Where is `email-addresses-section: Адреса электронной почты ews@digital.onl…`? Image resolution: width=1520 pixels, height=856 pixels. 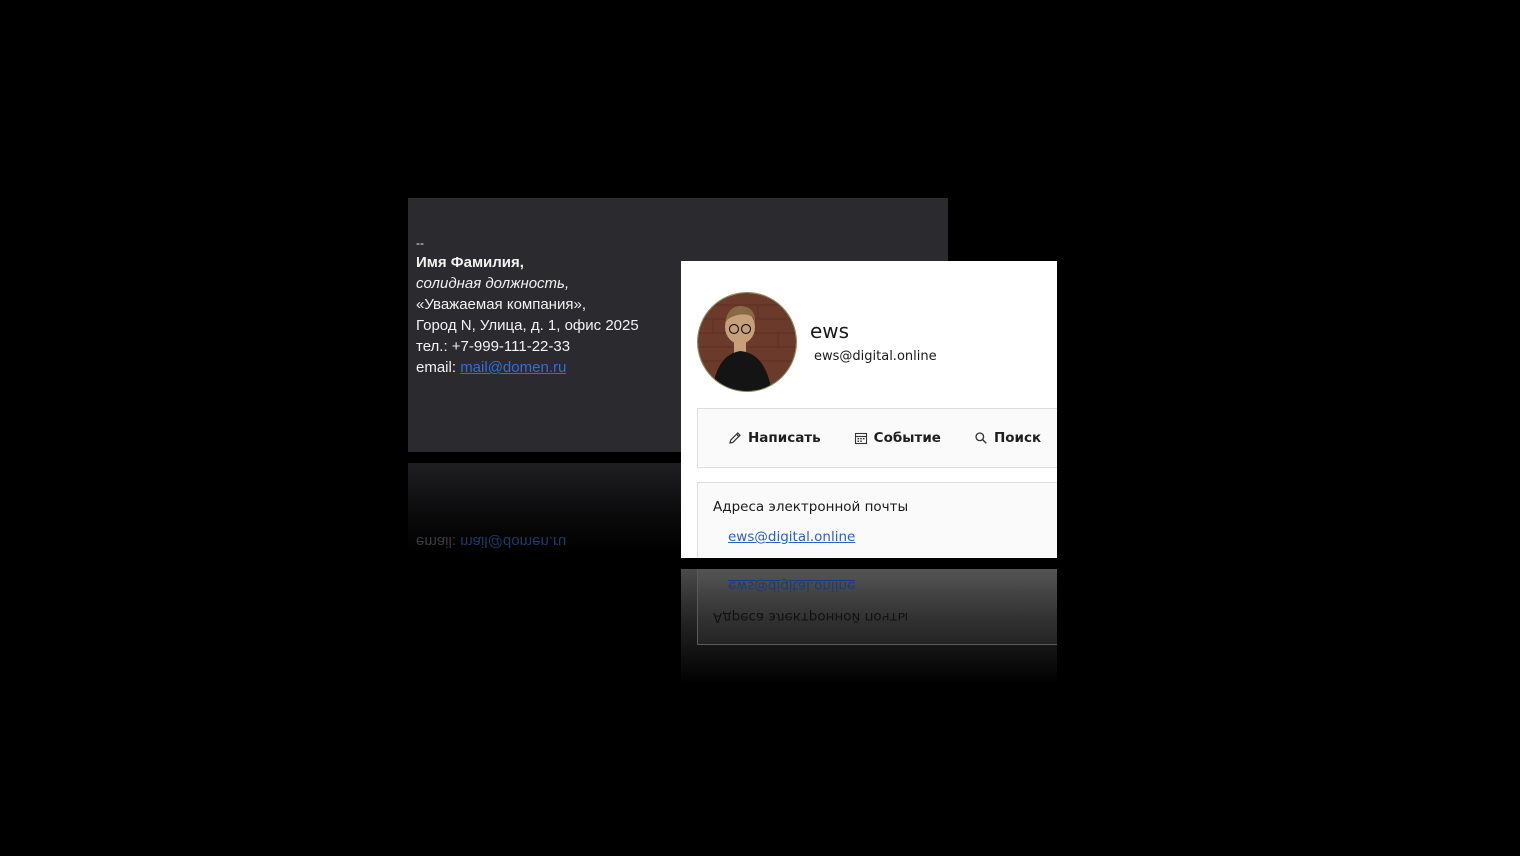 email-addresses-section: Адреса электронной почты ews@digital.onl… is located at coordinates (877, 520).